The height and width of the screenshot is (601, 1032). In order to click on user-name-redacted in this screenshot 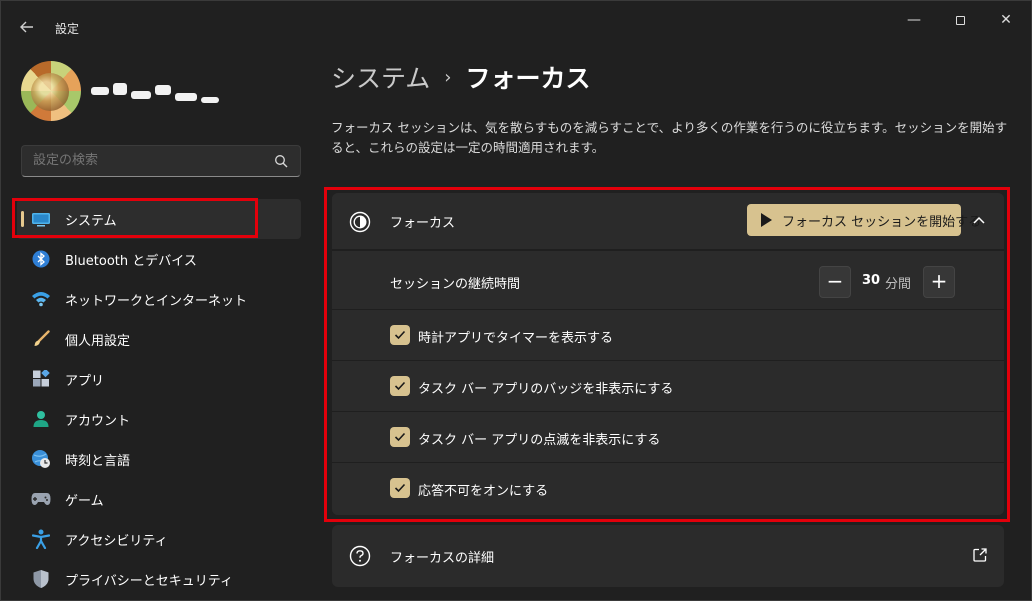, I will do `click(161, 92)`.